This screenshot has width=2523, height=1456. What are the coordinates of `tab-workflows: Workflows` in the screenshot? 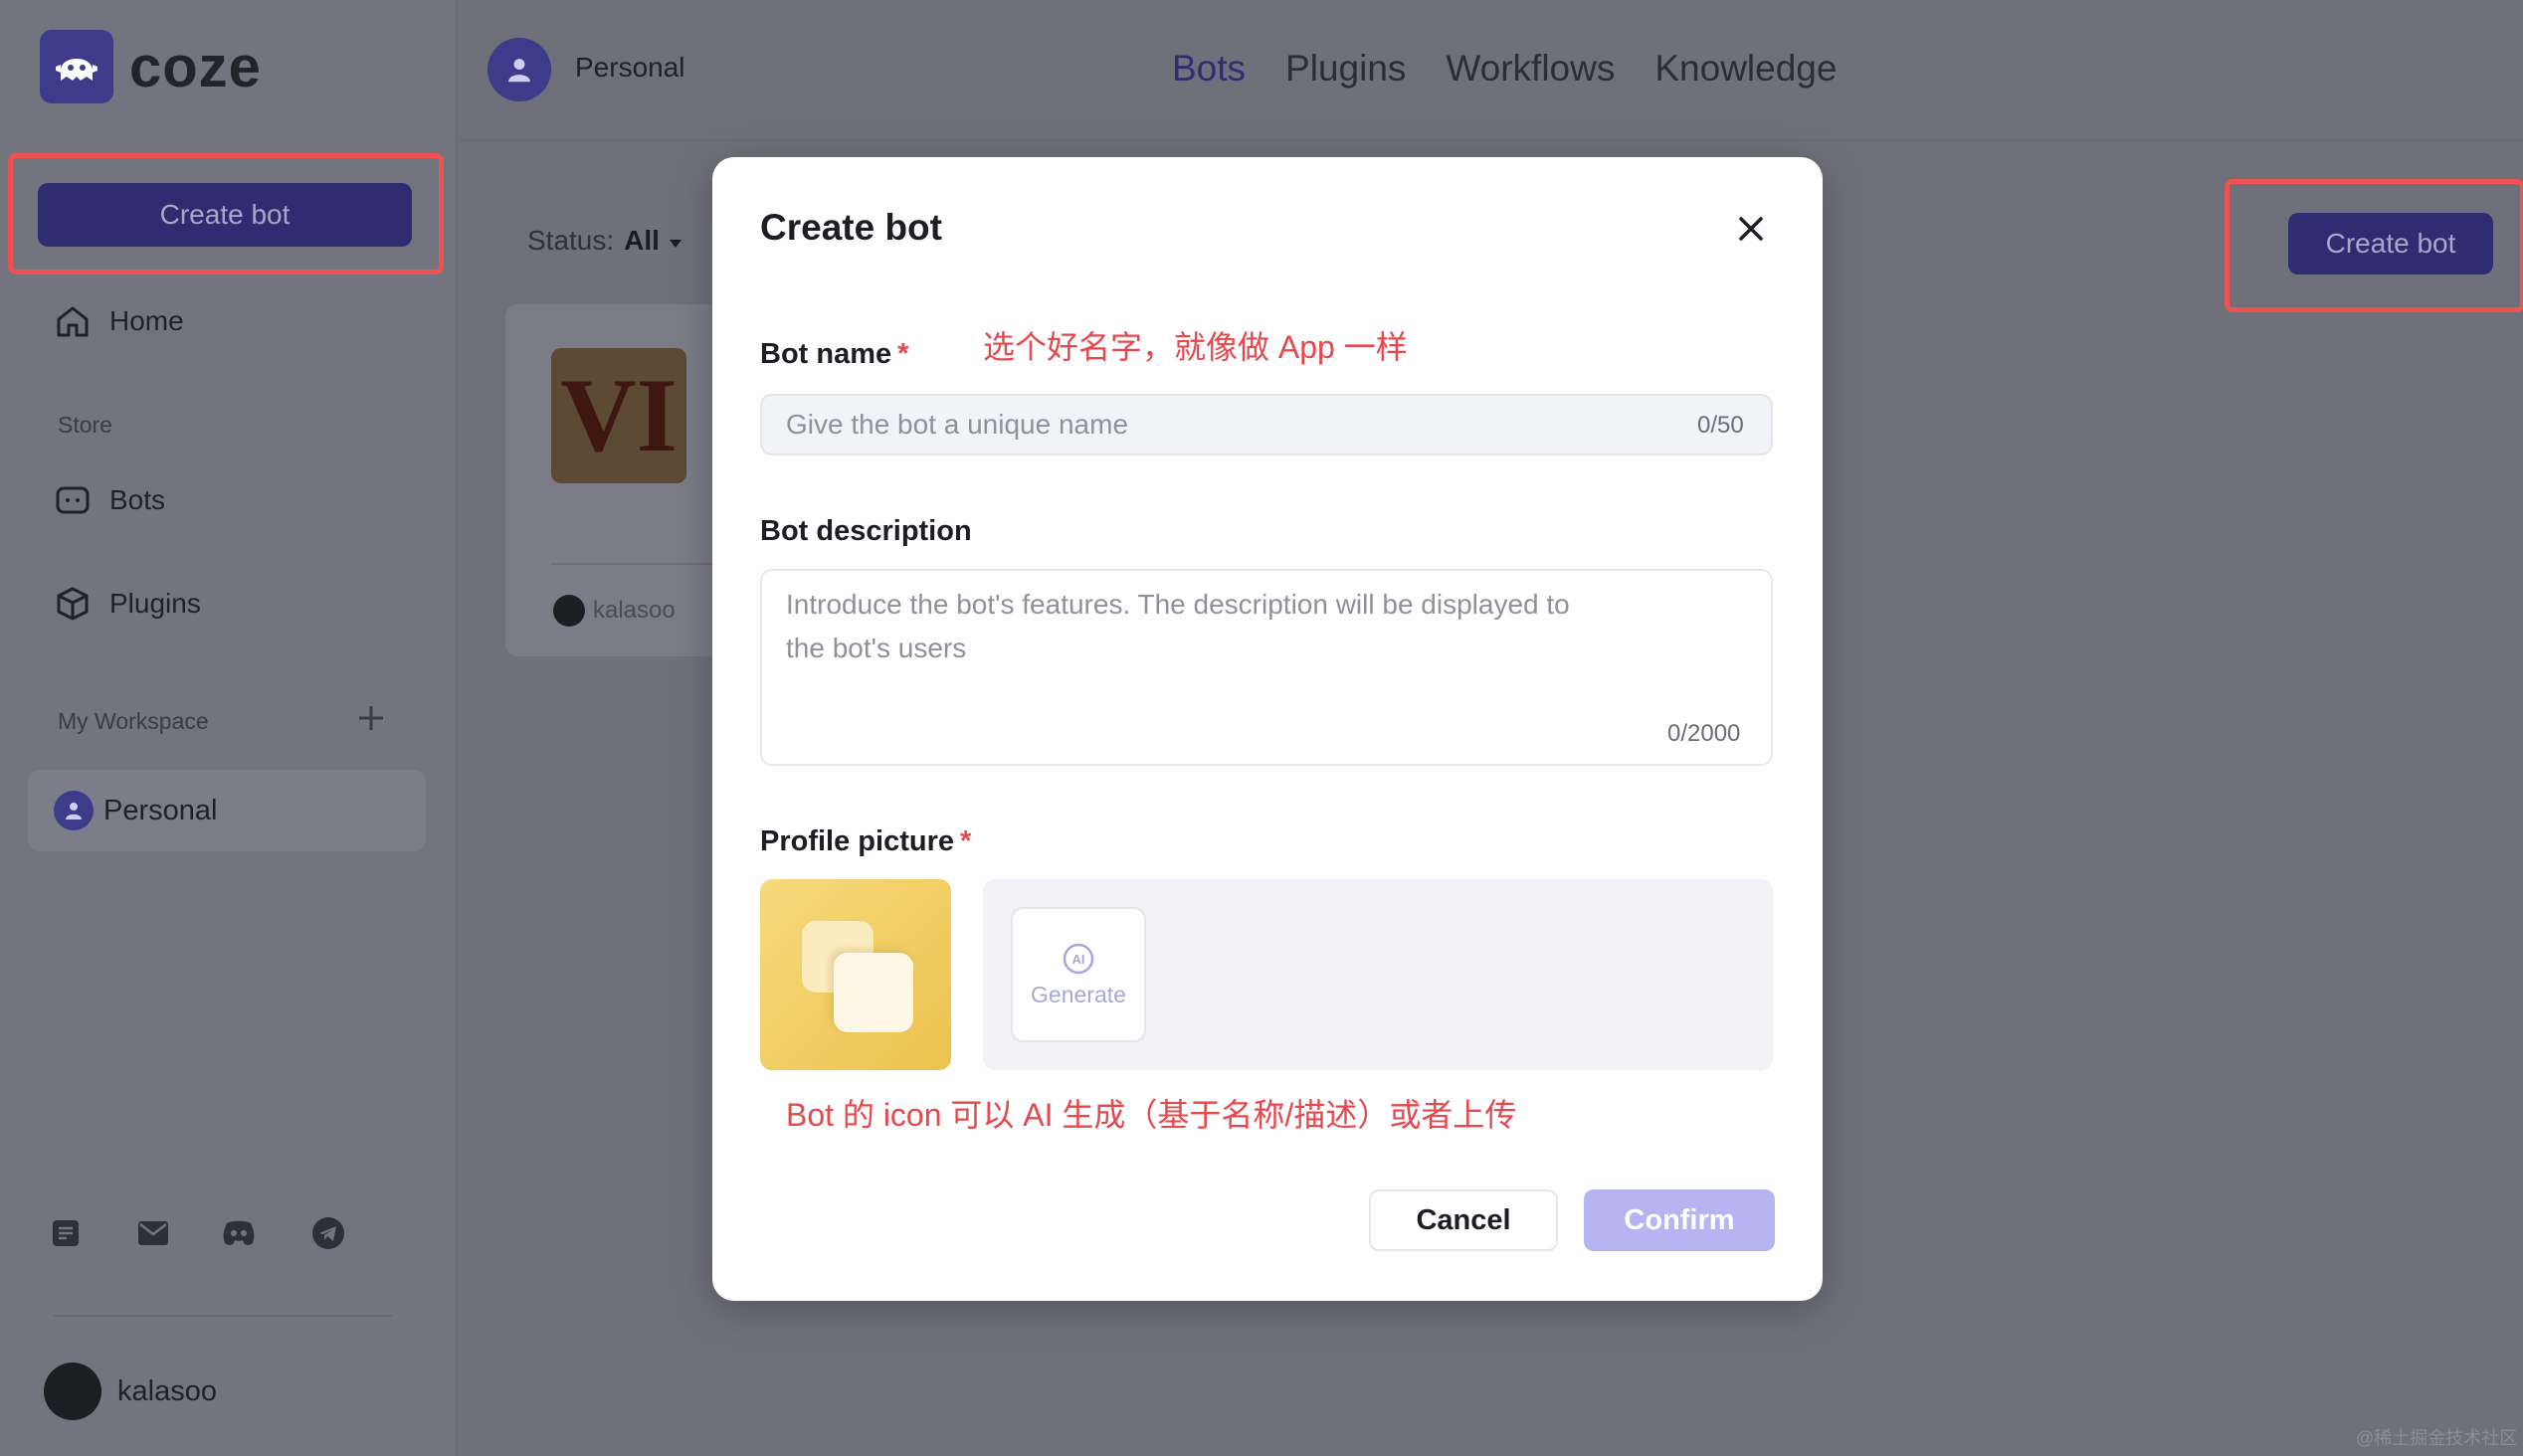 It's located at (1530, 69).